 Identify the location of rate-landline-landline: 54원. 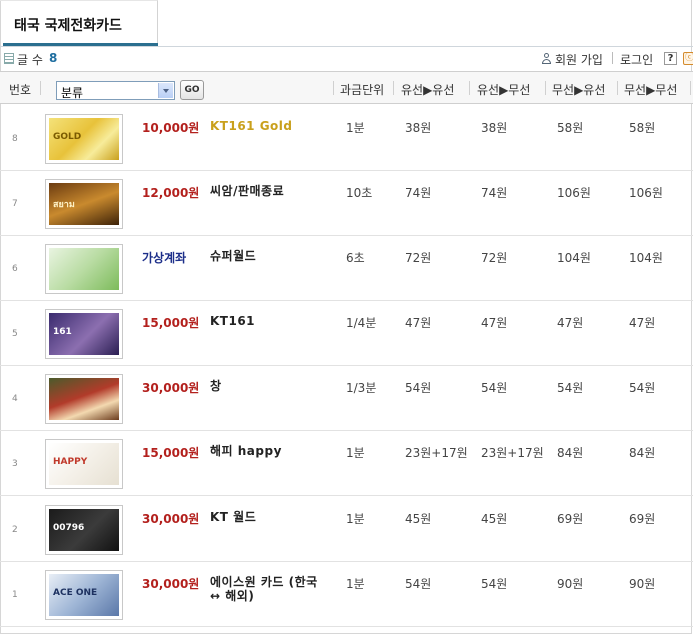
(418, 584).